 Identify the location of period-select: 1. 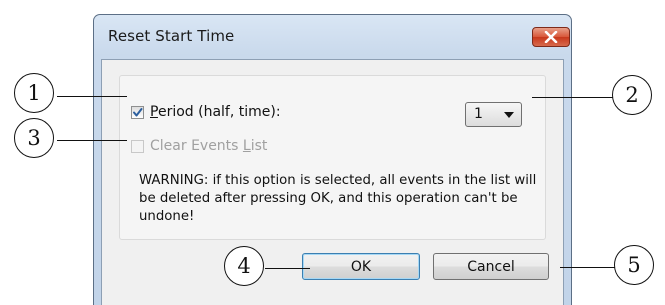
(493, 114).